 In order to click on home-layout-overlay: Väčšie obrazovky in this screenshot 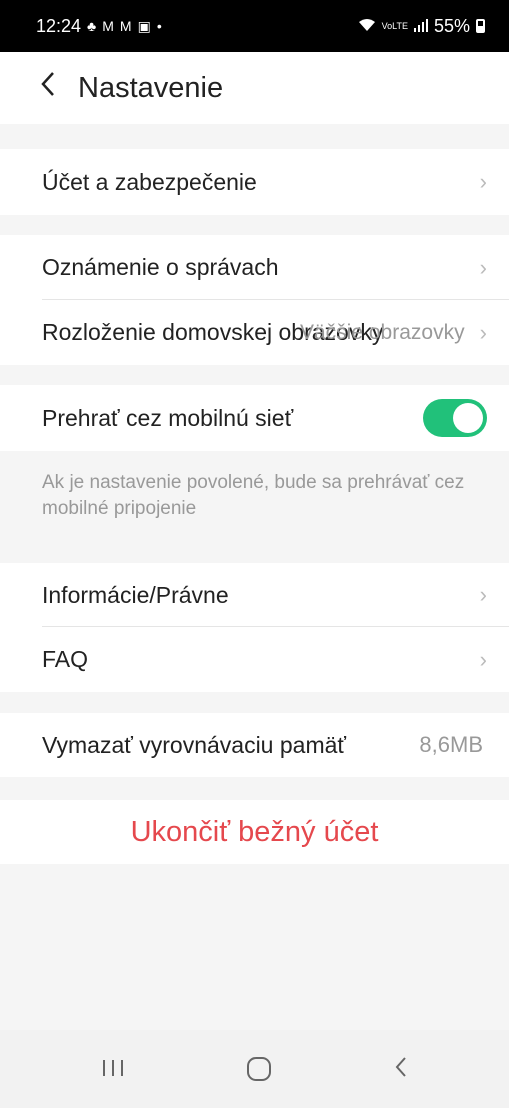, I will do `click(382, 332)`.